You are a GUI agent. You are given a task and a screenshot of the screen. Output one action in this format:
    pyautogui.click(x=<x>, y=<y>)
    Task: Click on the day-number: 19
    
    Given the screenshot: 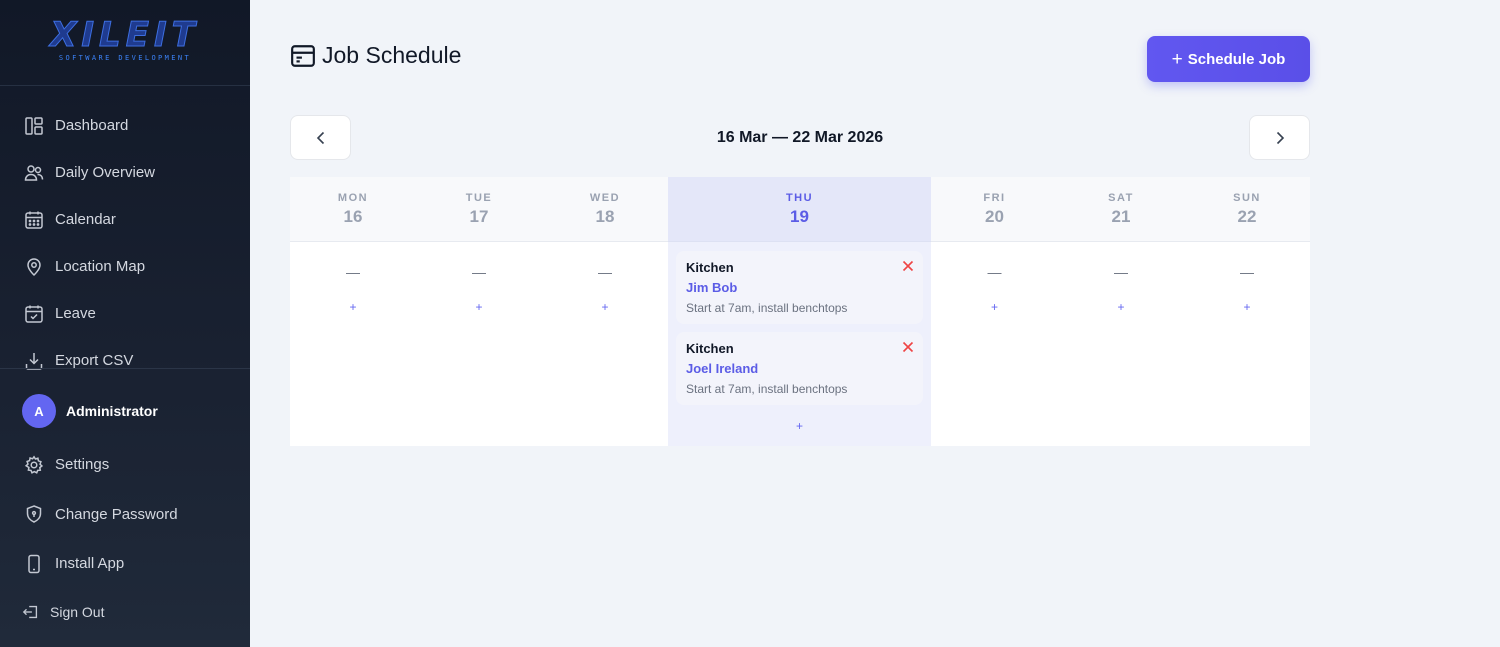 What is the action you would take?
    pyautogui.click(x=799, y=216)
    